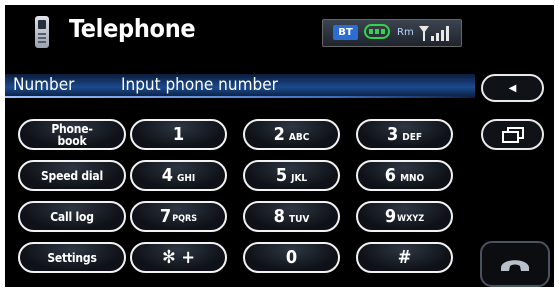  Describe the element at coordinates (434, 33) in the screenshot. I see `signal-strength-icon` at that location.